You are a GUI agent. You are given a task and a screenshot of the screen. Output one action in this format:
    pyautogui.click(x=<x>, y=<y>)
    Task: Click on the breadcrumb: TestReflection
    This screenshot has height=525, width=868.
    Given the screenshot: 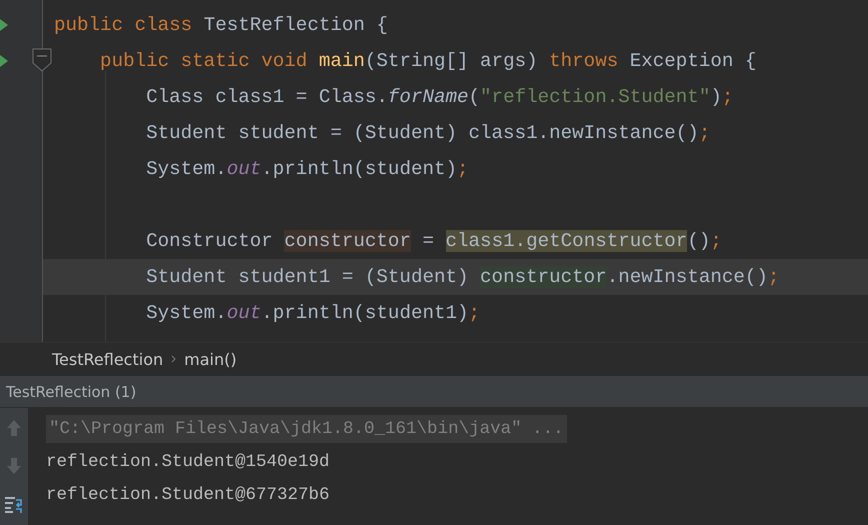 What is the action you would take?
    pyautogui.click(x=108, y=359)
    